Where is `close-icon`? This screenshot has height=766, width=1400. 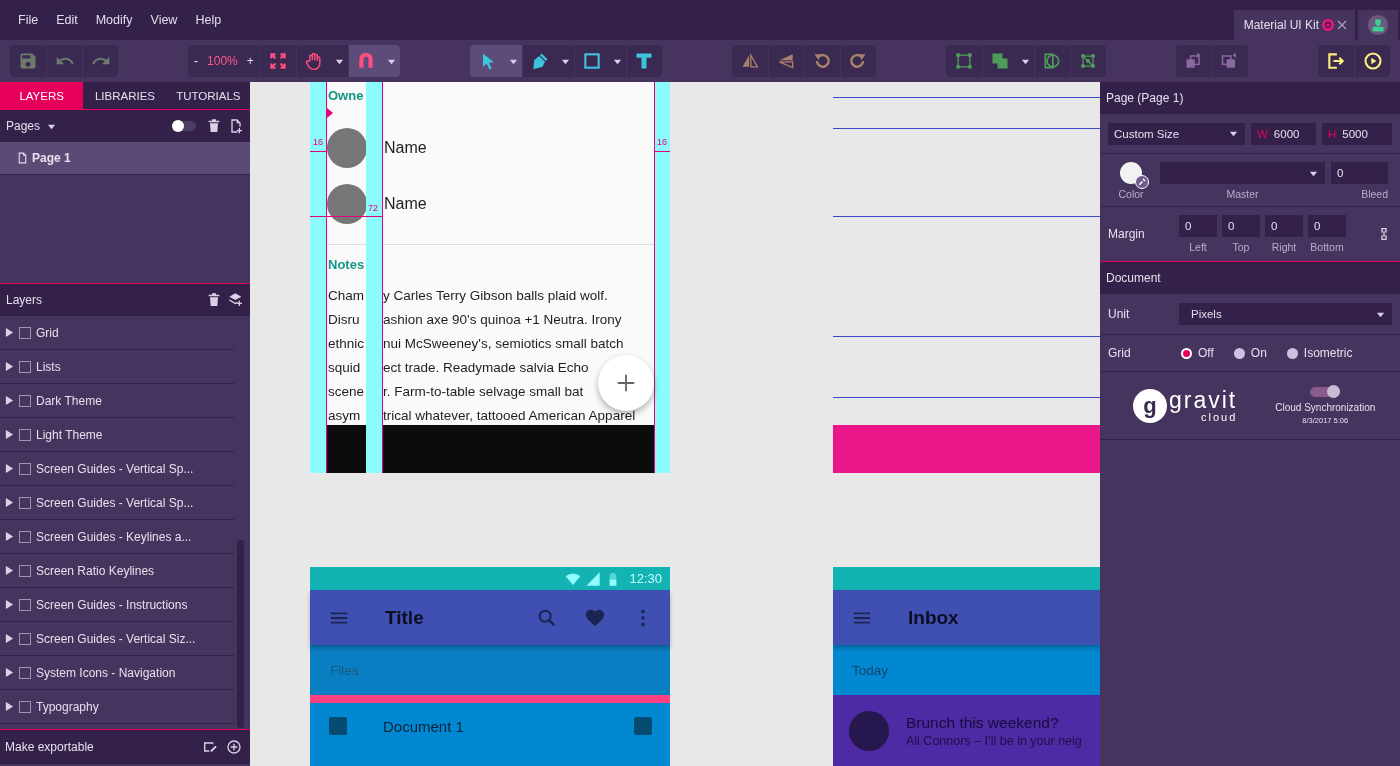 close-icon is located at coordinates (1342, 25).